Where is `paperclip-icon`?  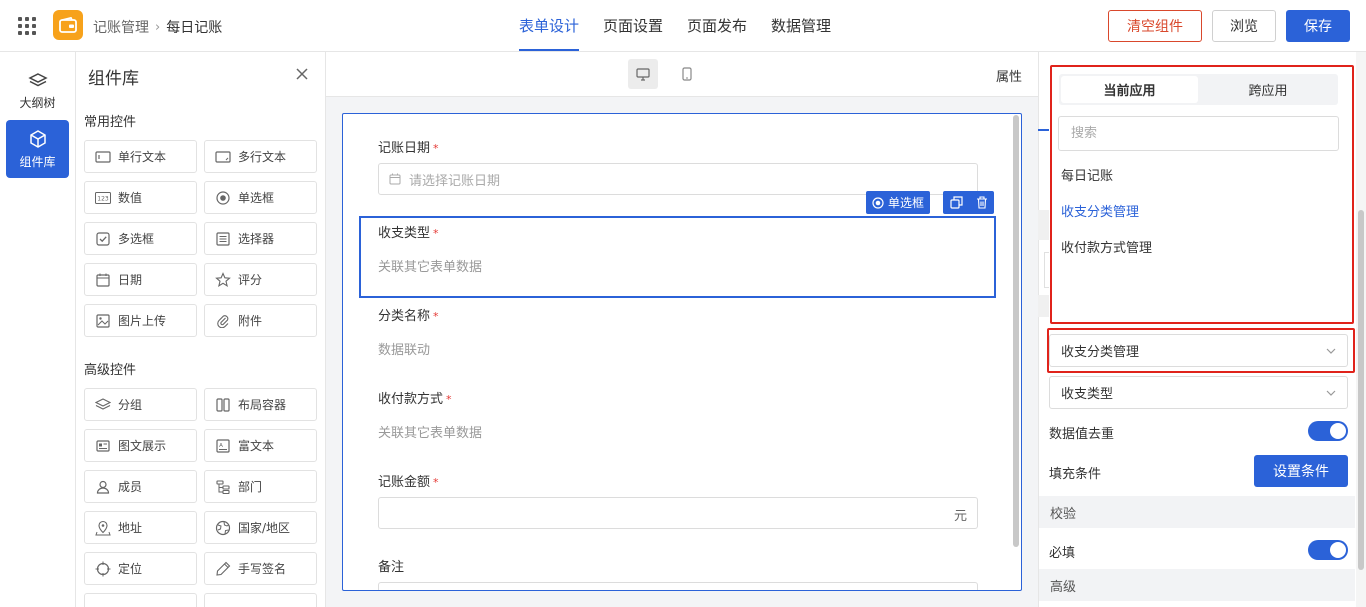 paperclip-icon is located at coordinates (223, 321).